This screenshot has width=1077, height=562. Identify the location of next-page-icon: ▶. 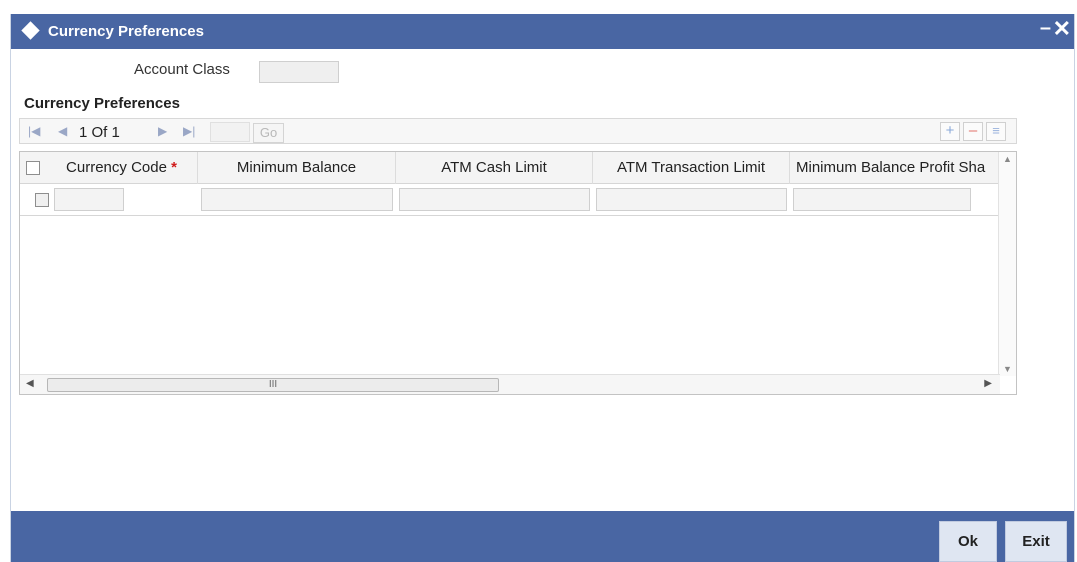
(162, 131).